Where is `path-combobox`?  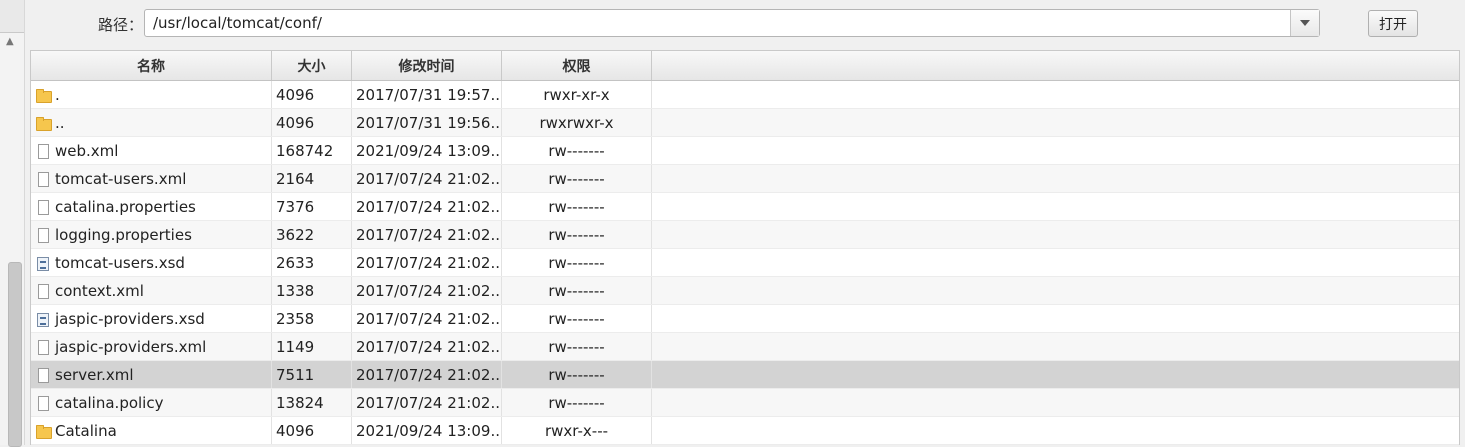
path-combobox is located at coordinates (732, 23).